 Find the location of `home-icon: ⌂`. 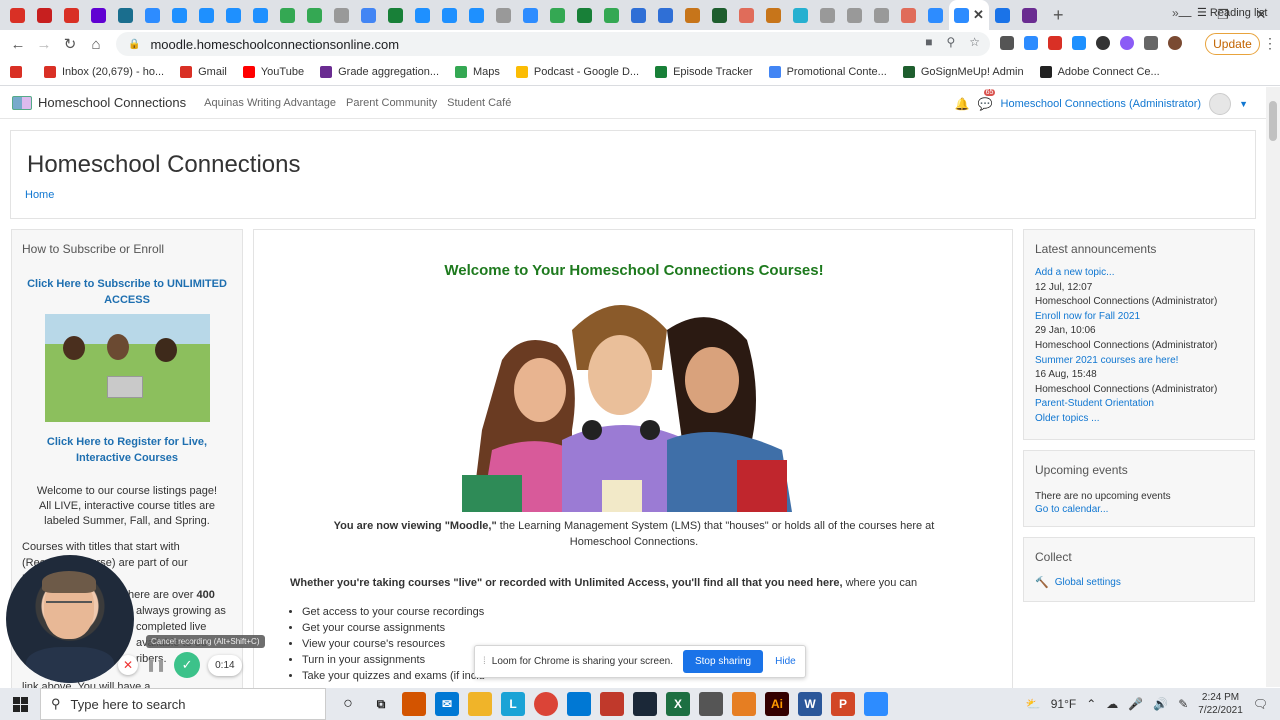

home-icon: ⌂ is located at coordinates (96, 44).